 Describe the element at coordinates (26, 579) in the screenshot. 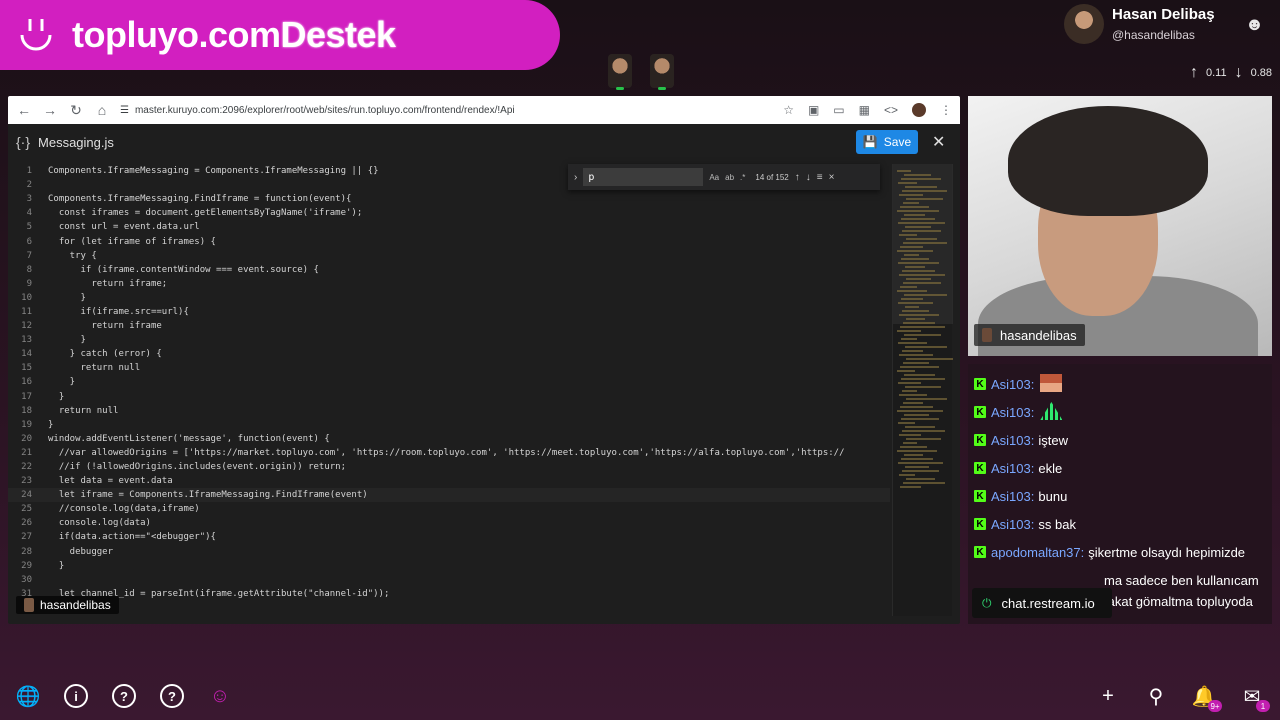

I see `line-number: 30` at that location.